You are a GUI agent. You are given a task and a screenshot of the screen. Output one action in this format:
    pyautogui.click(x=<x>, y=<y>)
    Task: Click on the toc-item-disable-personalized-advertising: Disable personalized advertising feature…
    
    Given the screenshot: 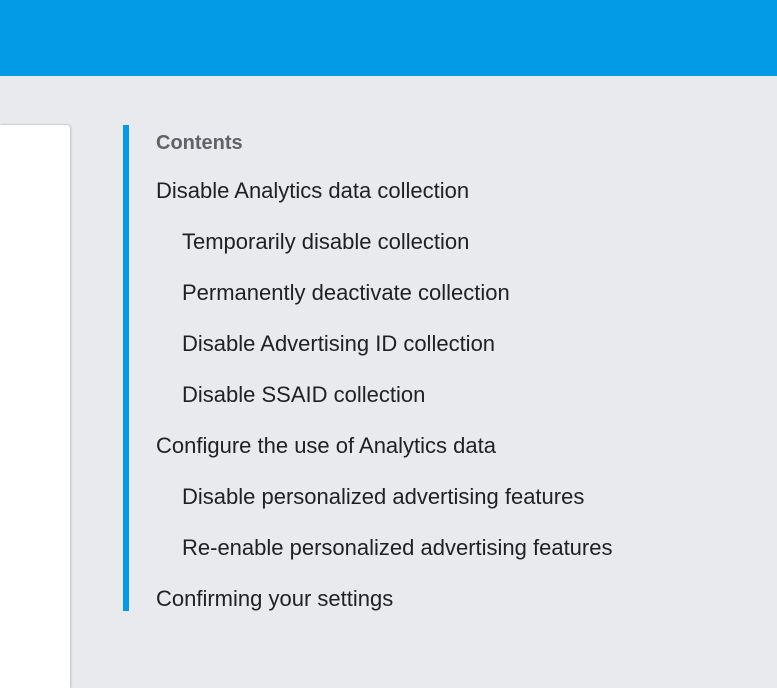 What is the action you would take?
    pyautogui.click(x=451, y=507)
    